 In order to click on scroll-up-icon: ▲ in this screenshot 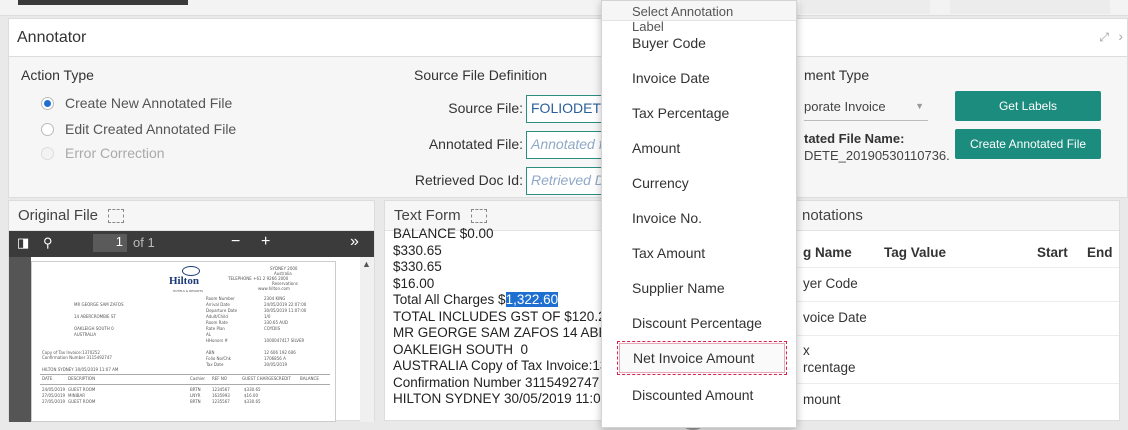, I will do `click(366, 264)`.